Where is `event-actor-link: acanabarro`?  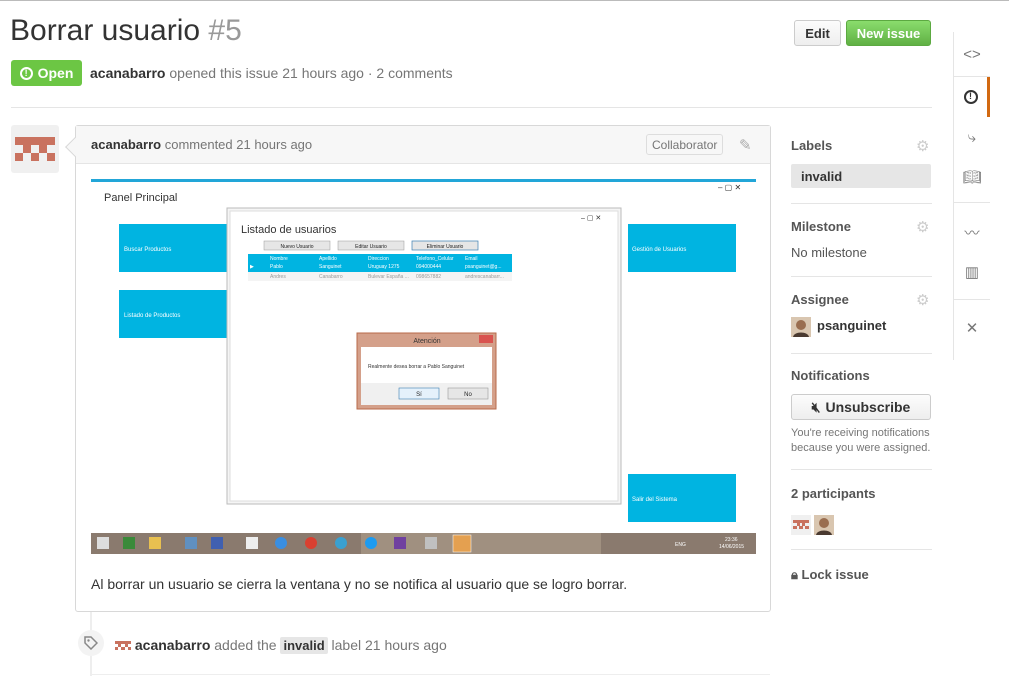
event-actor-link: acanabarro is located at coordinates (172, 645).